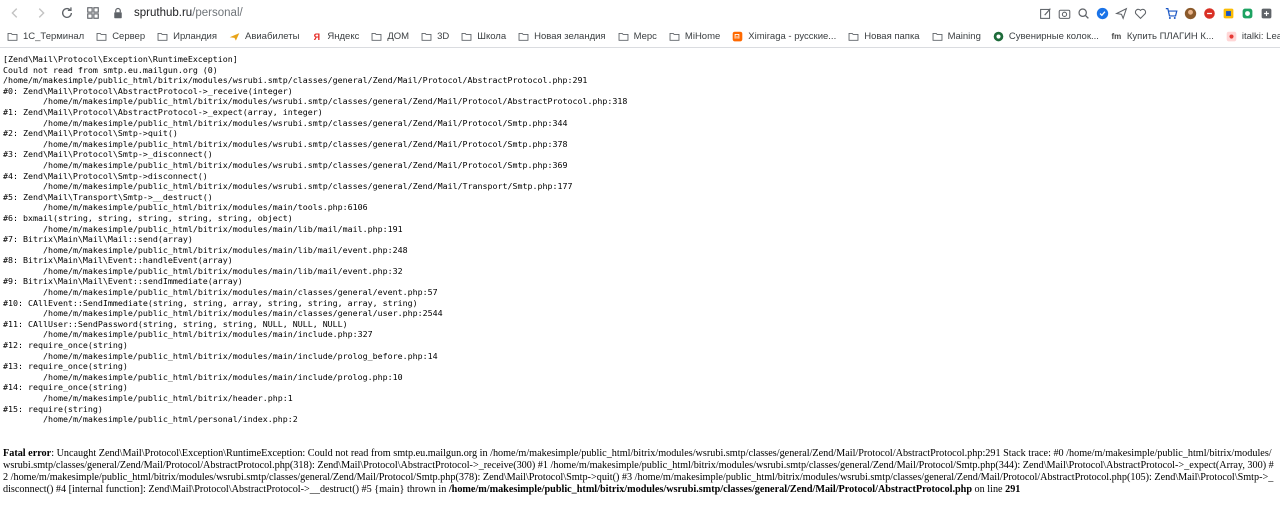 Image resolution: width=1280 pixels, height=525 pixels. I want to click on extension-green-icon, so click(1247, 13).